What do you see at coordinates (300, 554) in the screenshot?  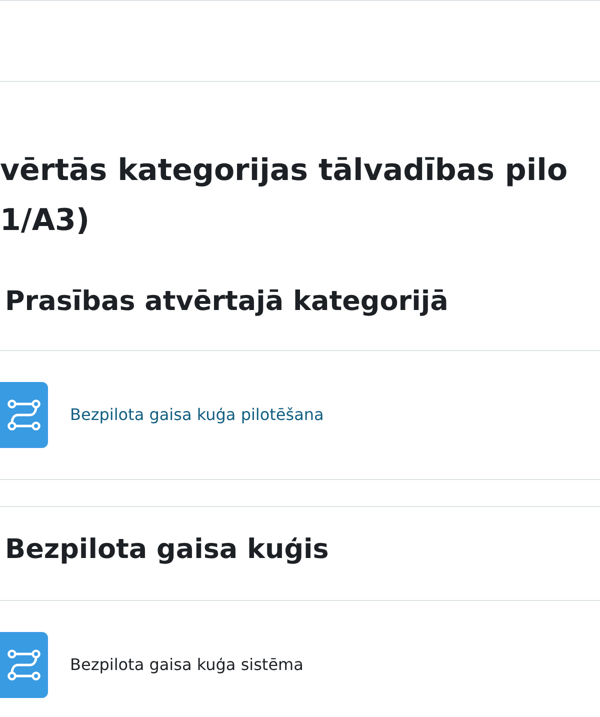 I see `section-heading: Bezpilota gaisa kuģis` at bounding box center [300, 554].